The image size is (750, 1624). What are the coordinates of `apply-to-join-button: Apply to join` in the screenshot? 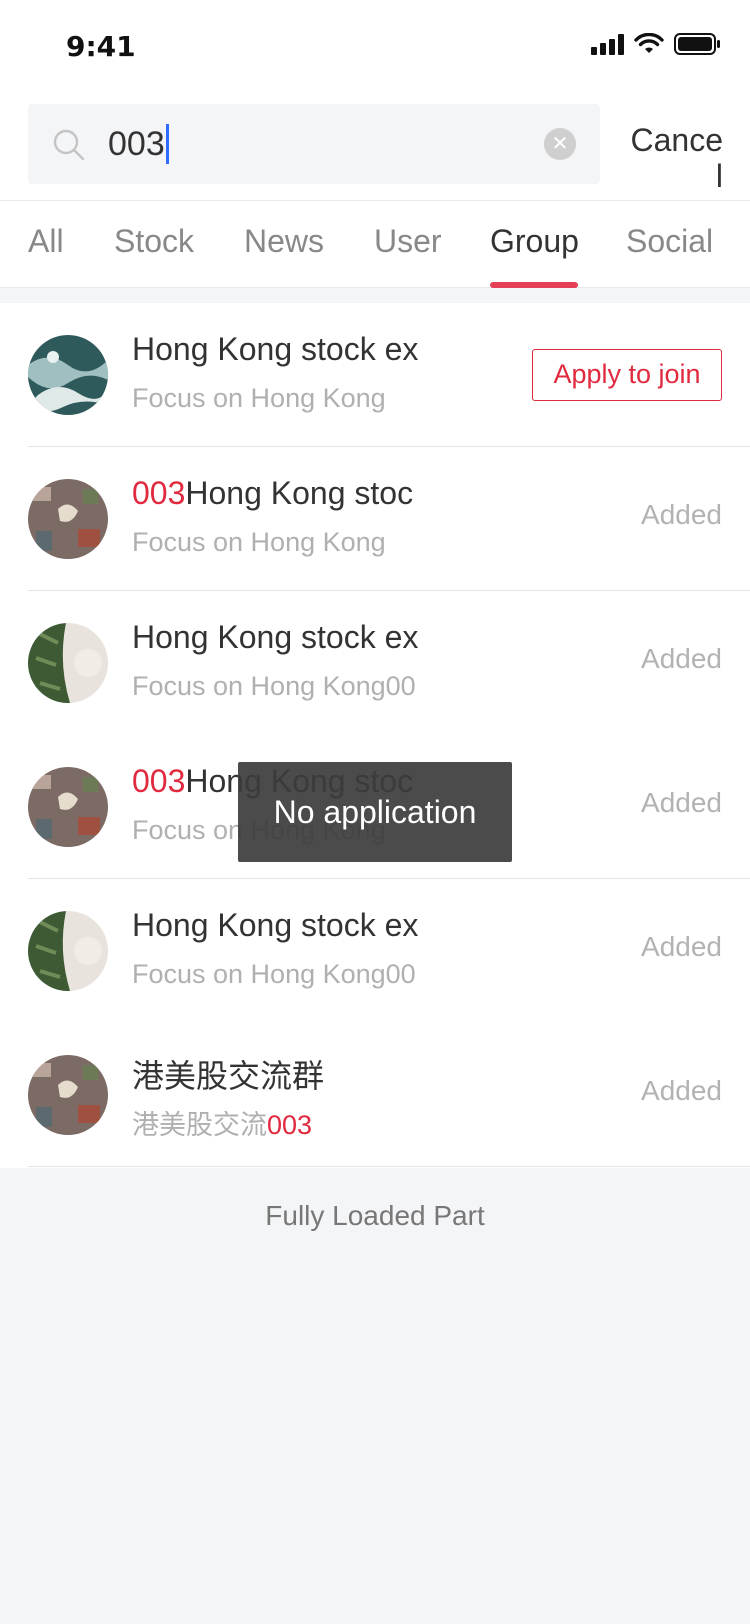 It's located at (627, 375).